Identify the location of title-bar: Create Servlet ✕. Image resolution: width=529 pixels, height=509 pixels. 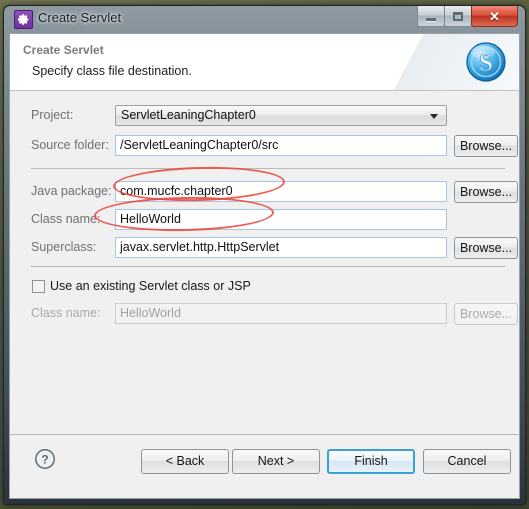
(264, 19).